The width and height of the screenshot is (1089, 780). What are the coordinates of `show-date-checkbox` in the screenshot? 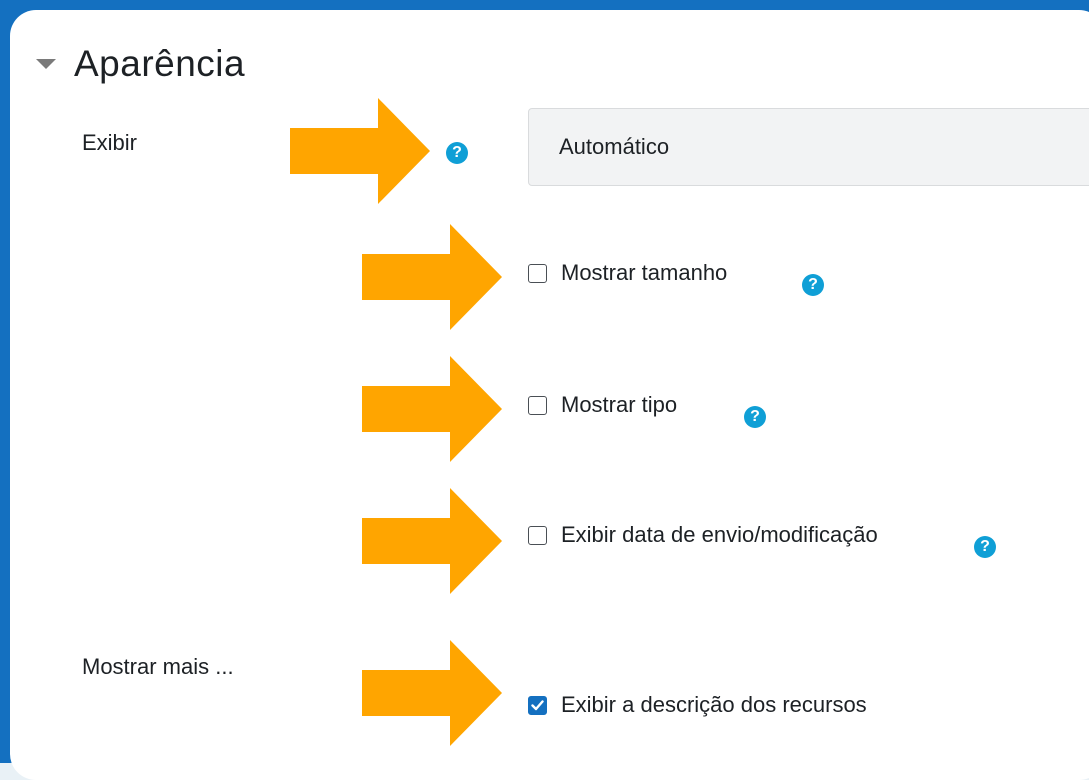 It's located at (537, 535).